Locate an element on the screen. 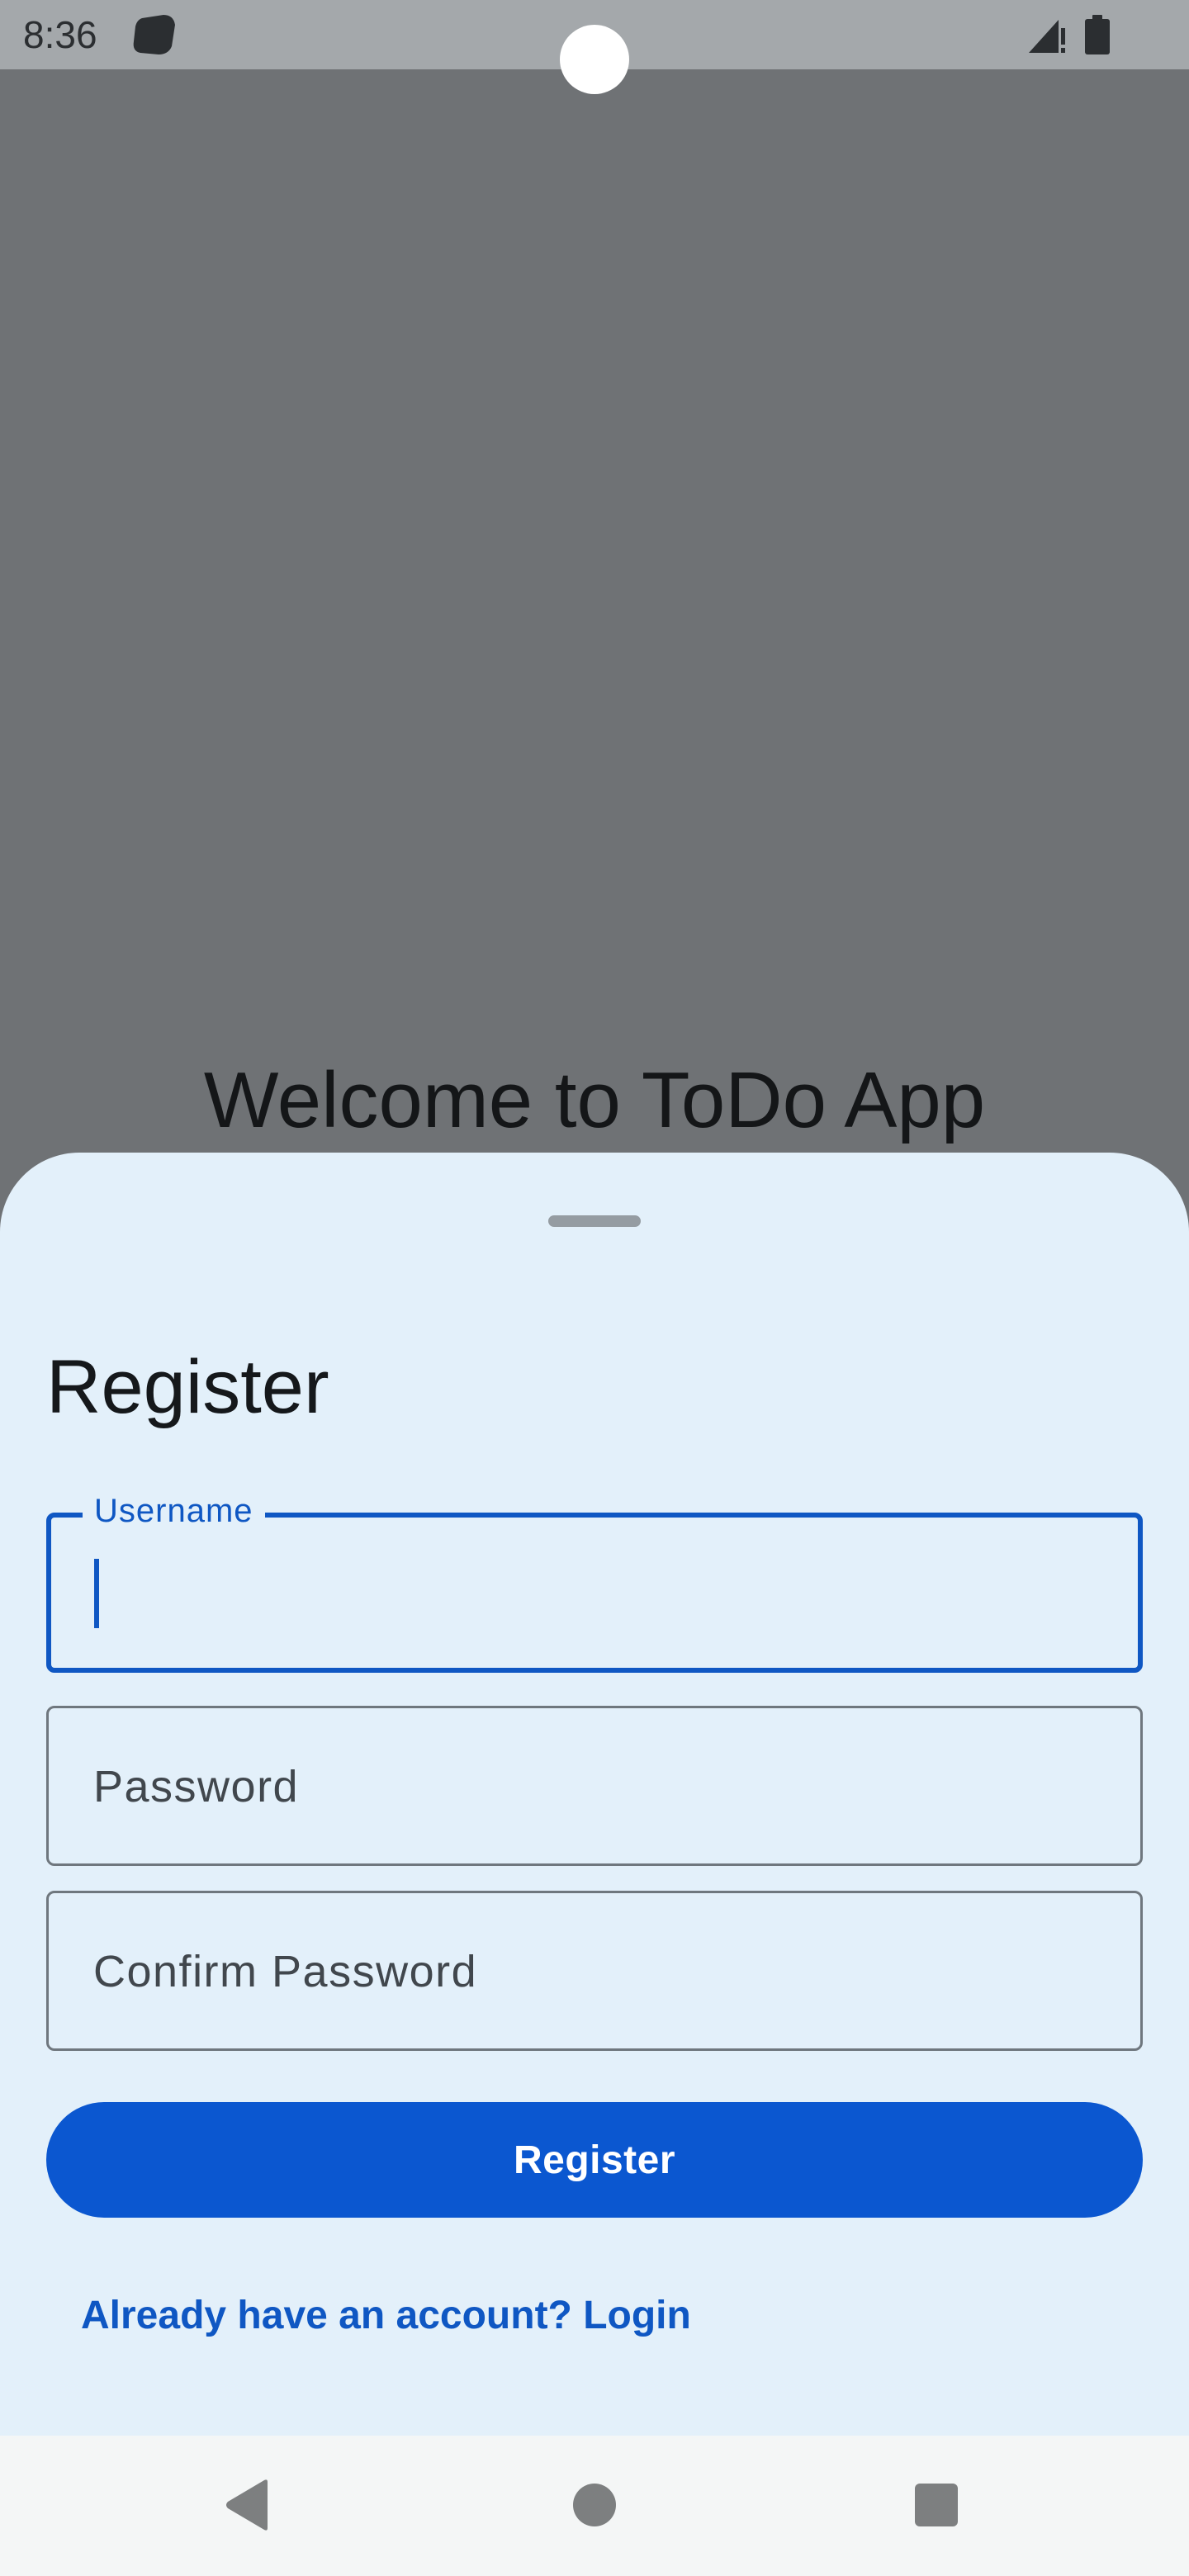 Image resolution: width=1189 pixels, height=2576 pixels. back-icon is located at coordinates (248, 2505).